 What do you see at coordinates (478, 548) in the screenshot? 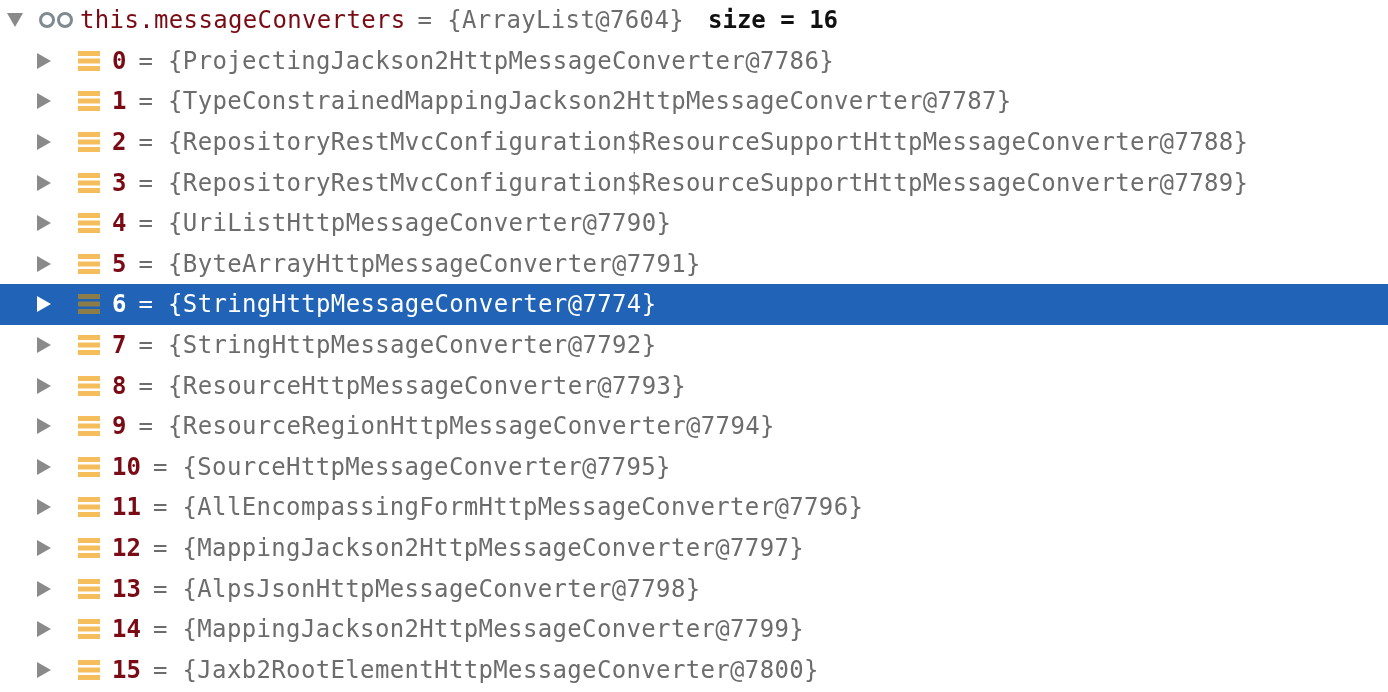
I see `item-value: = {MappingJackson2HttpMessageConverter@7797}` at bounding box center [478, 548].